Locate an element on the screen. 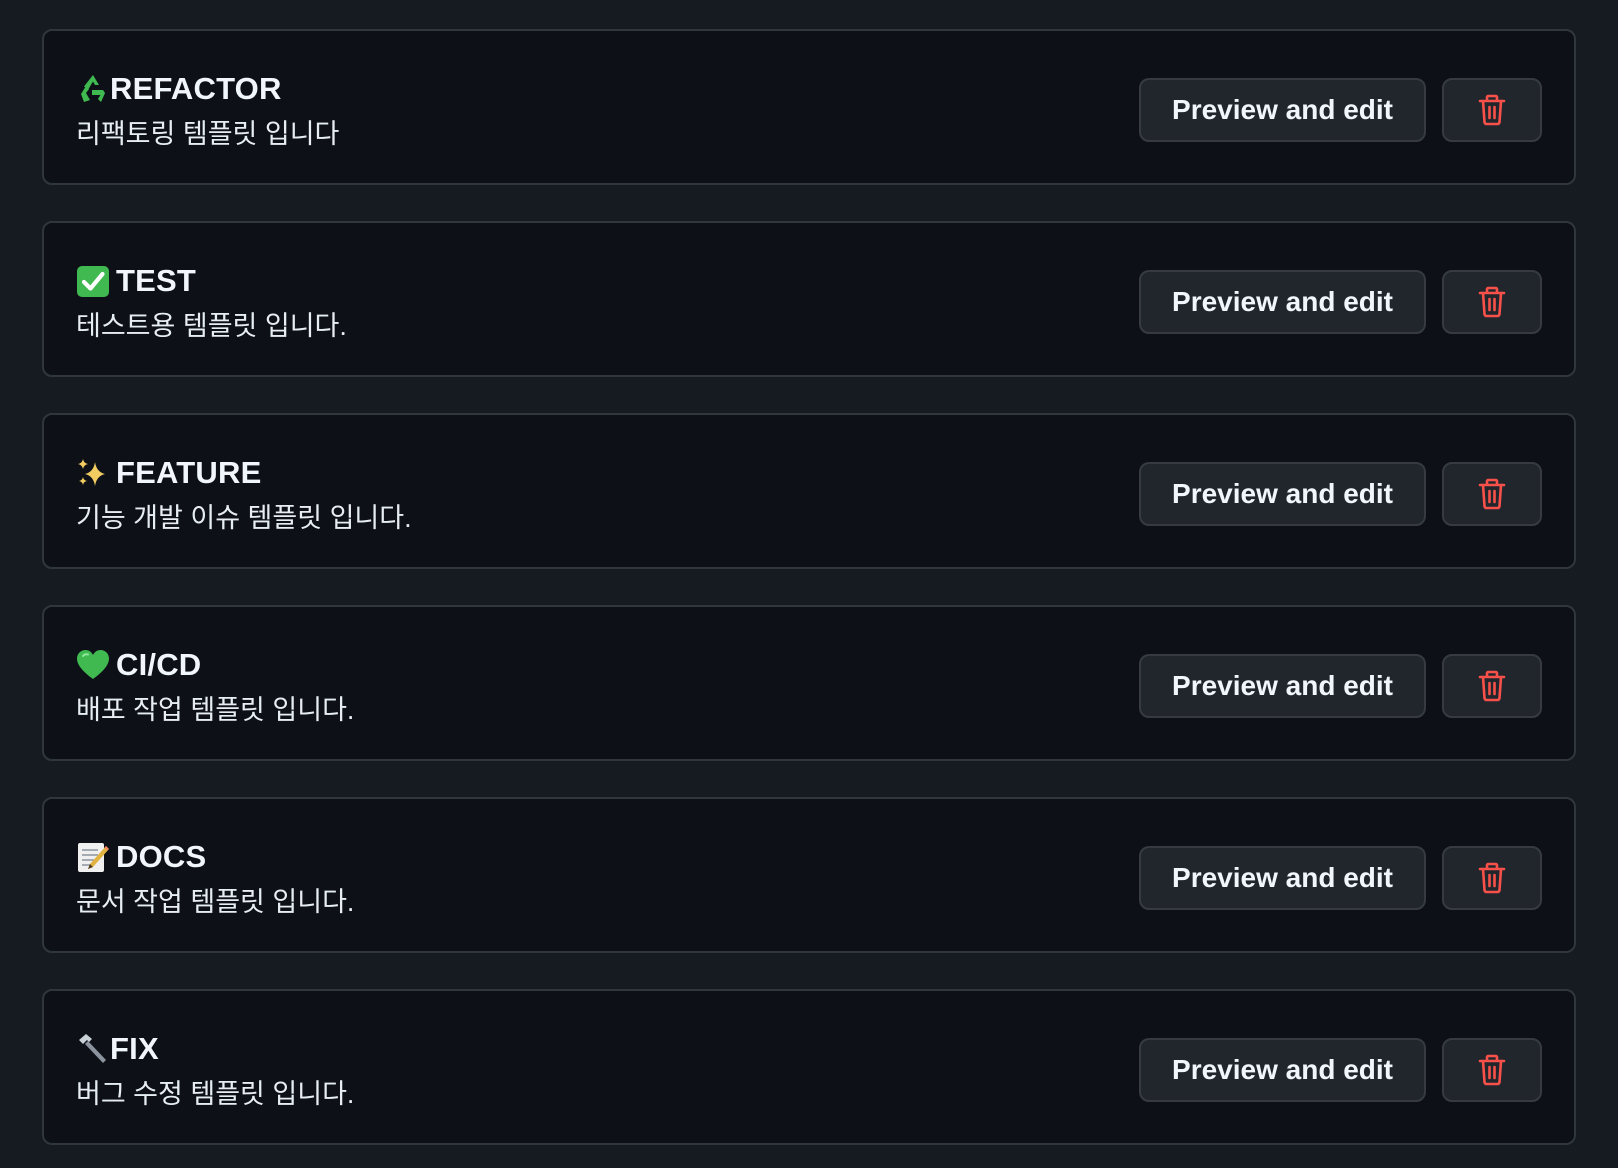 The image size is (1618, 1168). template-title: FIX is located at coordinates (215, 1049).